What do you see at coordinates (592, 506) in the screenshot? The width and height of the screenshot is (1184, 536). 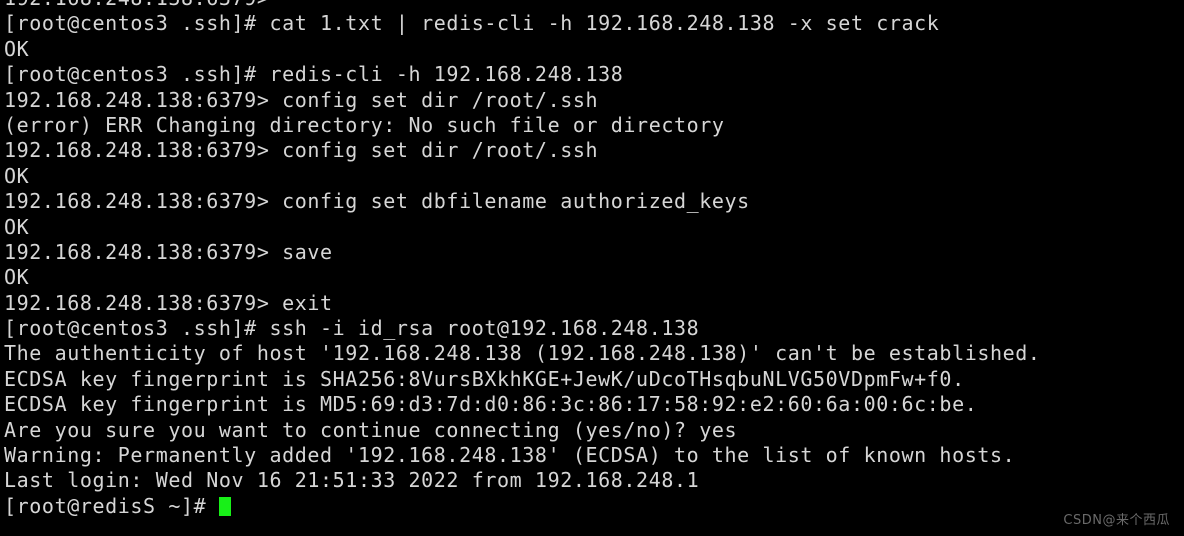 I see `terminal-prompt-line: [root@redisS ~]#` at bounding box center [592, 506].